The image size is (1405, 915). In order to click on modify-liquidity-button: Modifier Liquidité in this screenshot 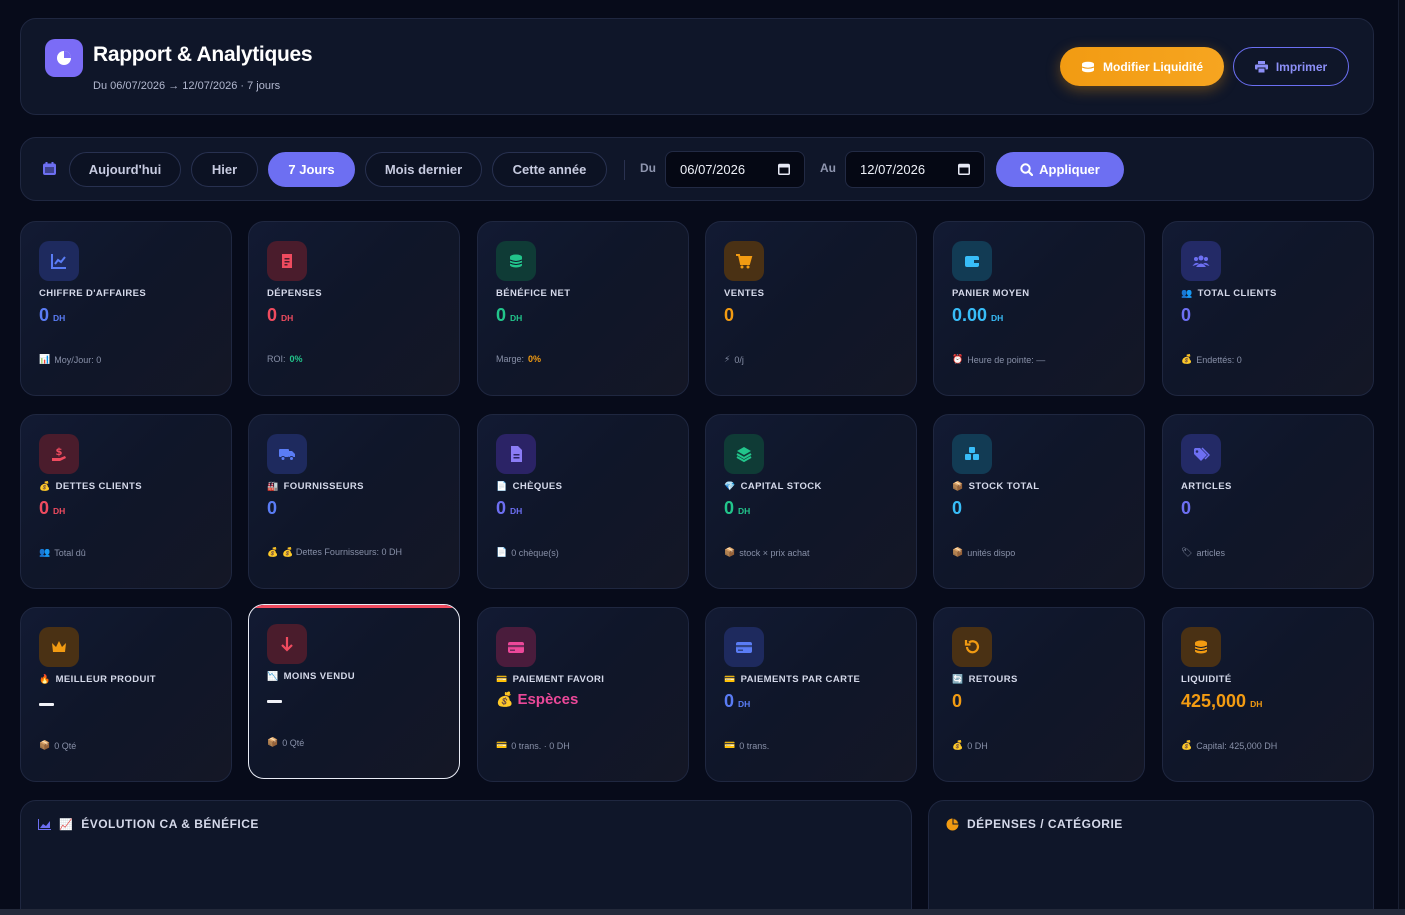, I will do `click(1142, 66)`.